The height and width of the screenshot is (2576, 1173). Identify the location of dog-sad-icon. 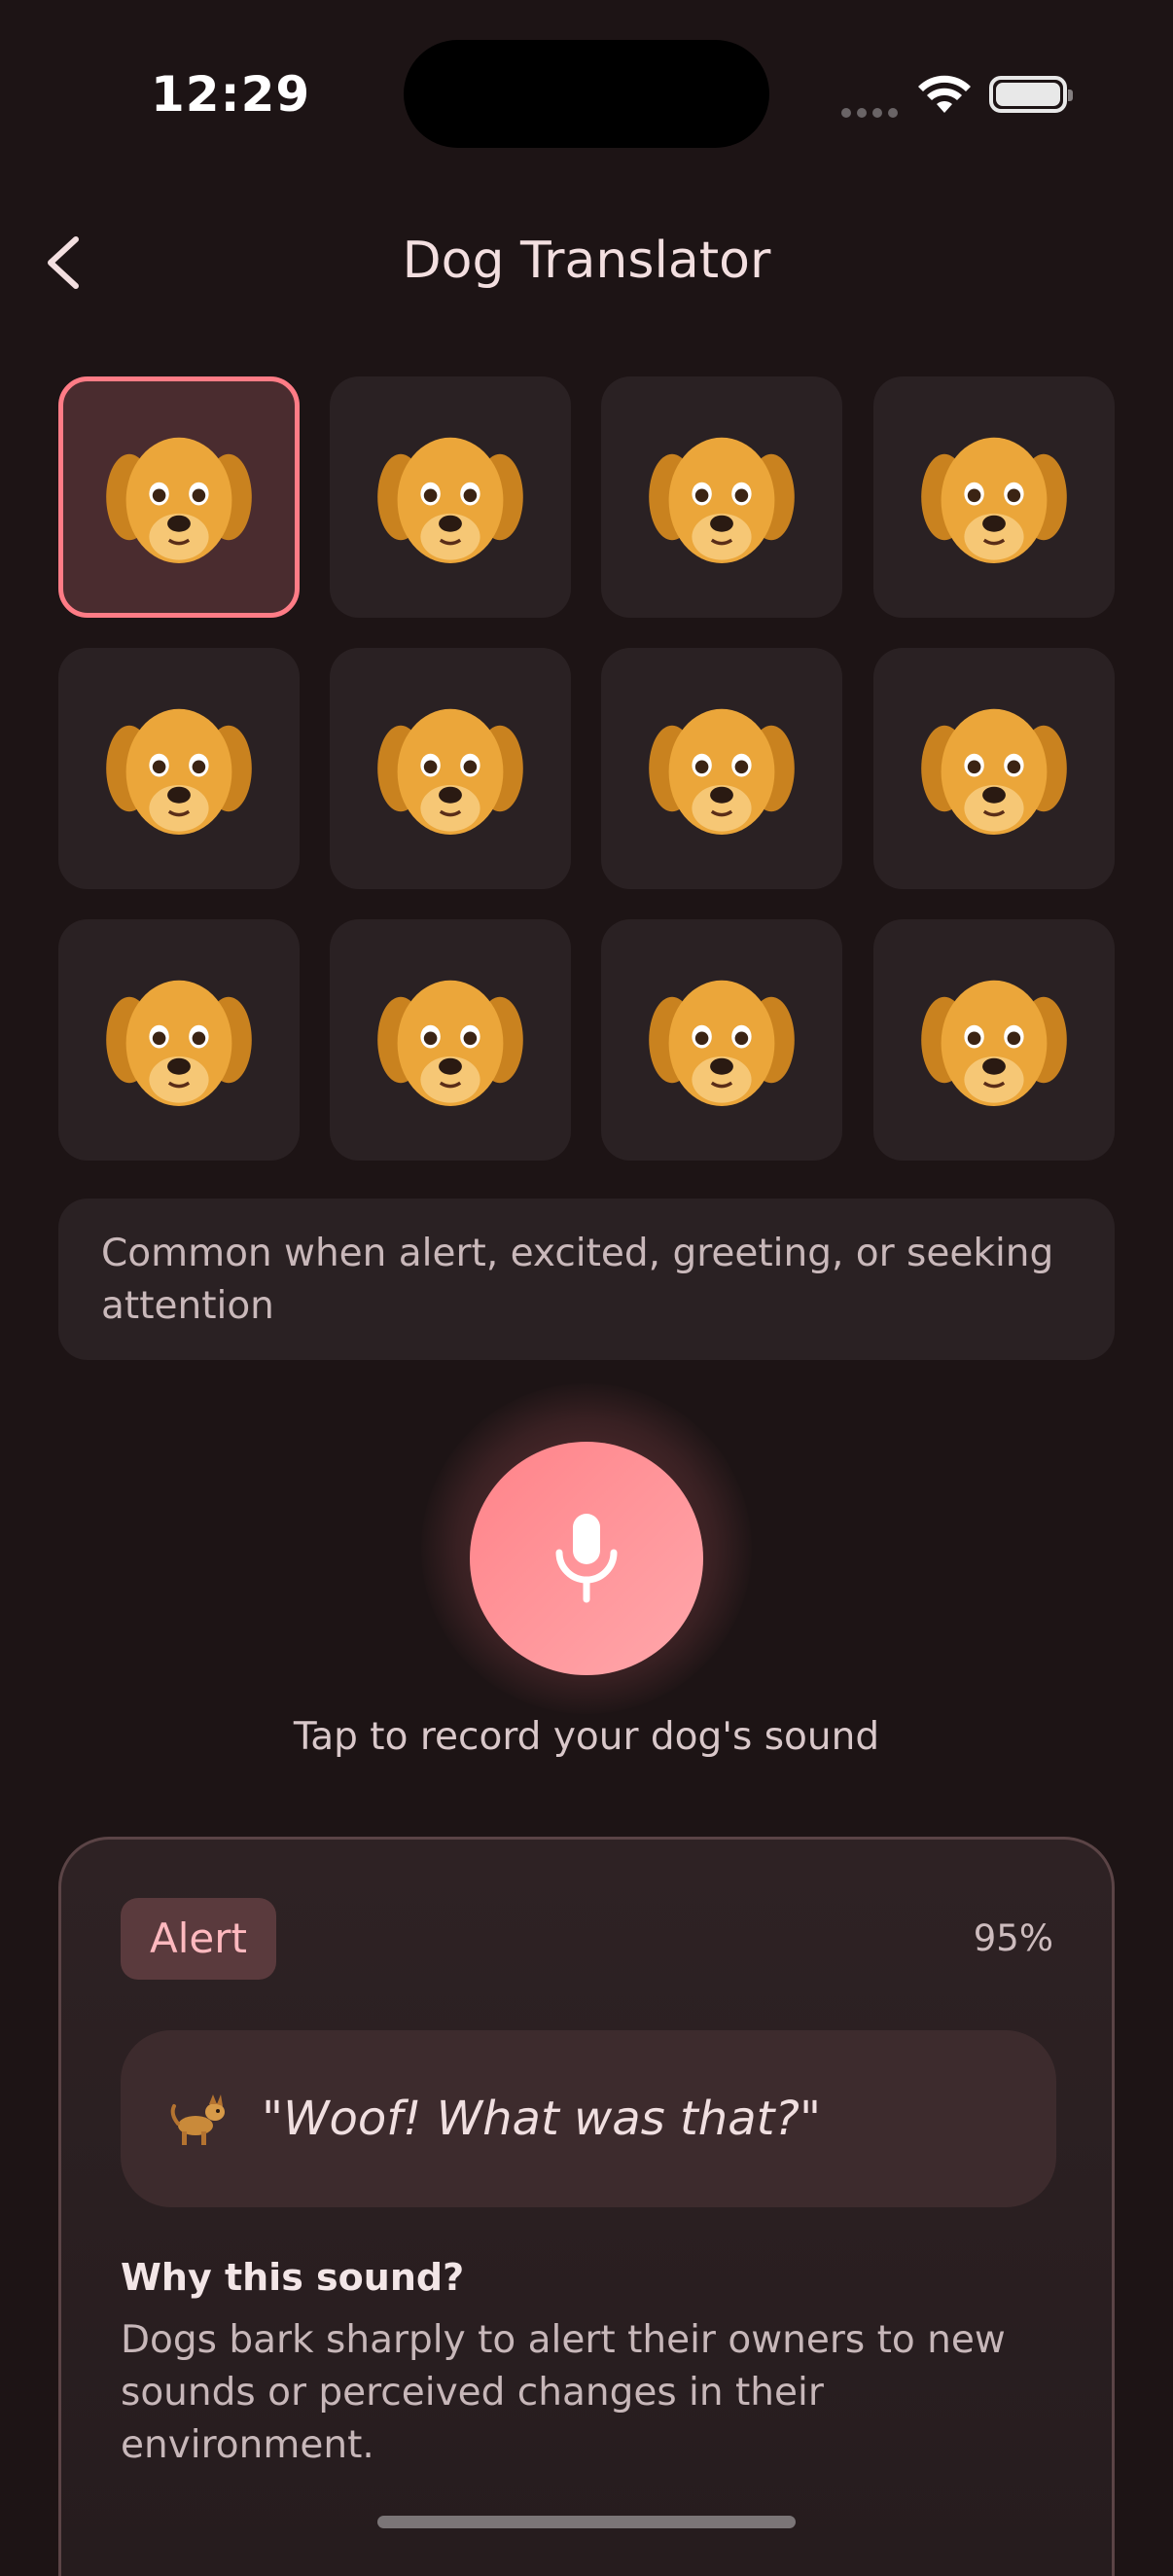
(722, 500).